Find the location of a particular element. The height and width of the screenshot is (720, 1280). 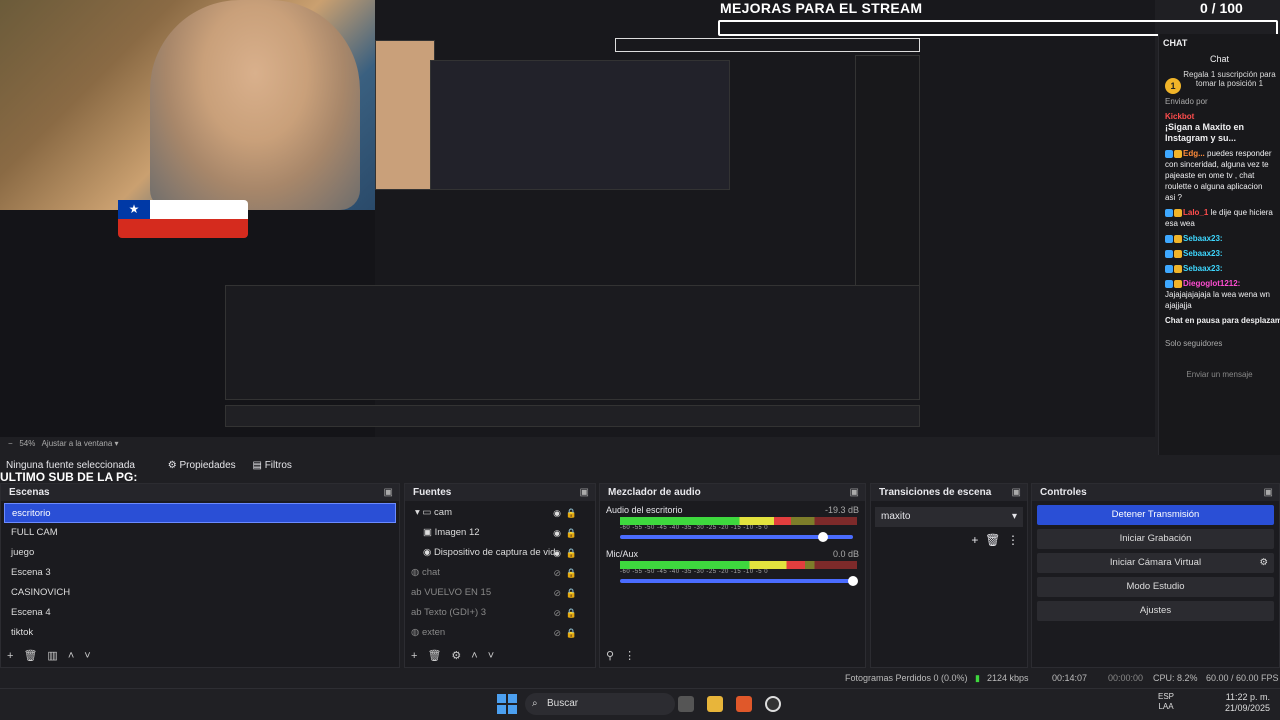

properties-button: ⚙ Propiedades is located at coordinates (202, 465).